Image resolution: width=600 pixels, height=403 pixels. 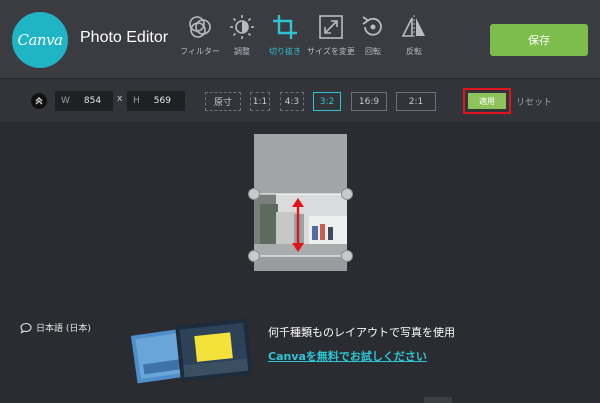 I want to click on tool-flip-label: 反転, so click(x=414, y=51).